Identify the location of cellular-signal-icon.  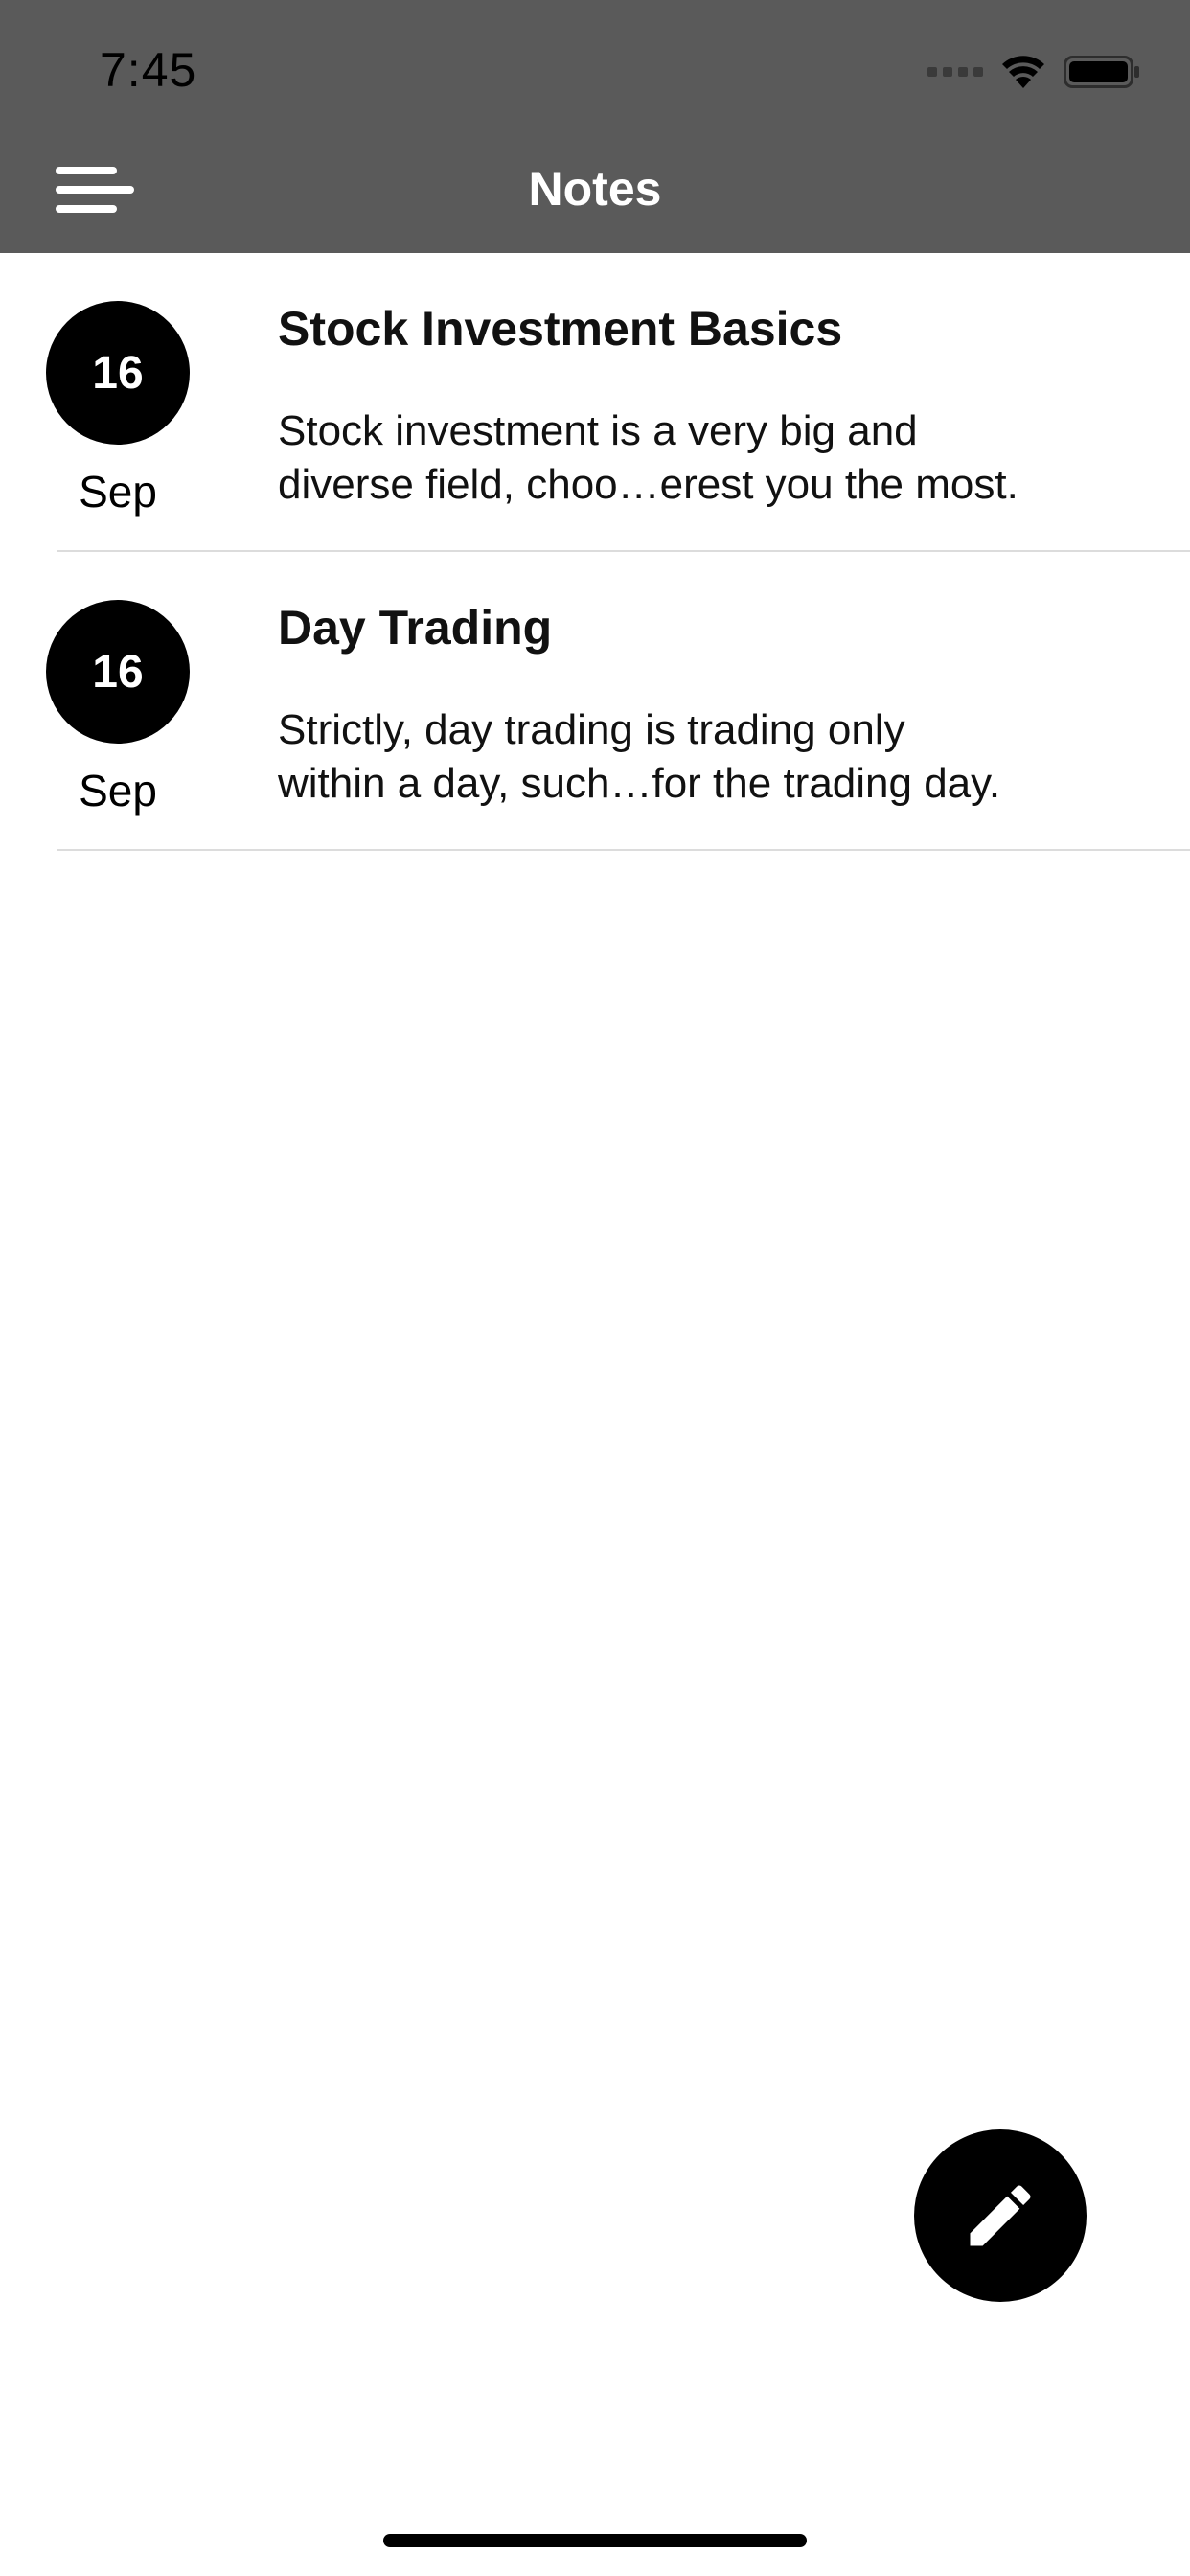
(955, 72).